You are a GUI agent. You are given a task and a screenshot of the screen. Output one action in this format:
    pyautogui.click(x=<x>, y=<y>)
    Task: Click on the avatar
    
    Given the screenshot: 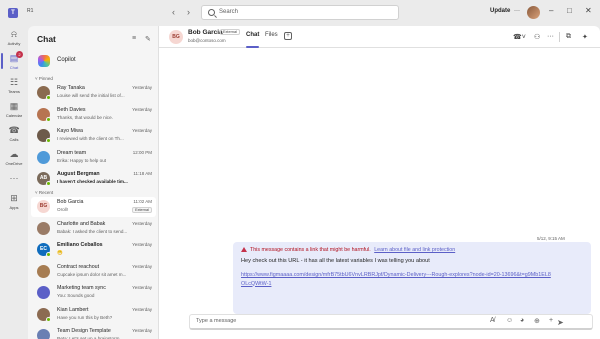 What is the action you would take?
    pyautogui.click(x=43, y=271)
    